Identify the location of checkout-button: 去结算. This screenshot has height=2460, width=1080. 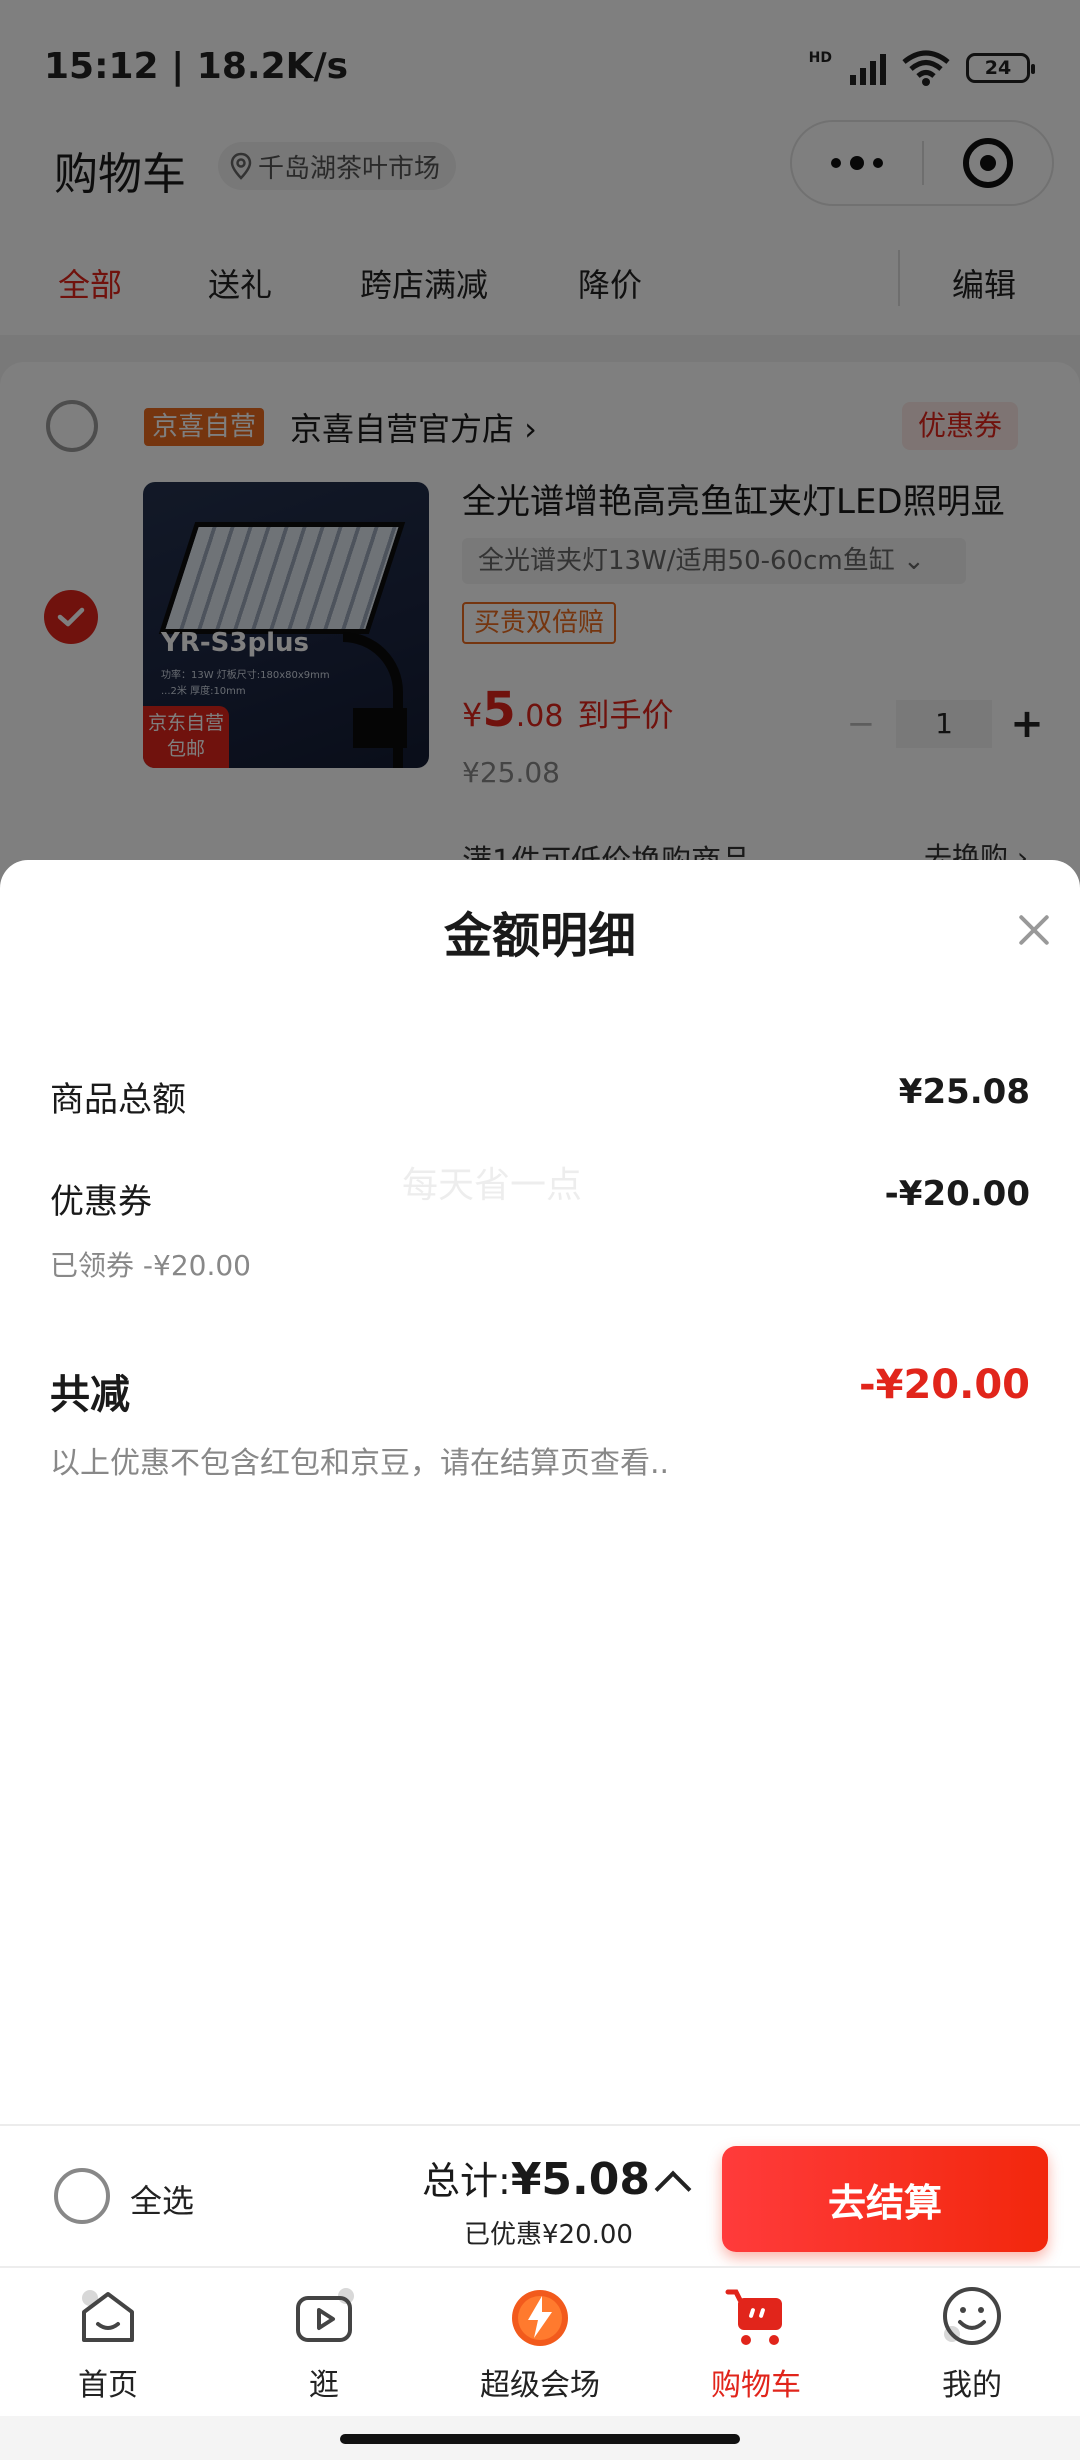
(885, 2199).